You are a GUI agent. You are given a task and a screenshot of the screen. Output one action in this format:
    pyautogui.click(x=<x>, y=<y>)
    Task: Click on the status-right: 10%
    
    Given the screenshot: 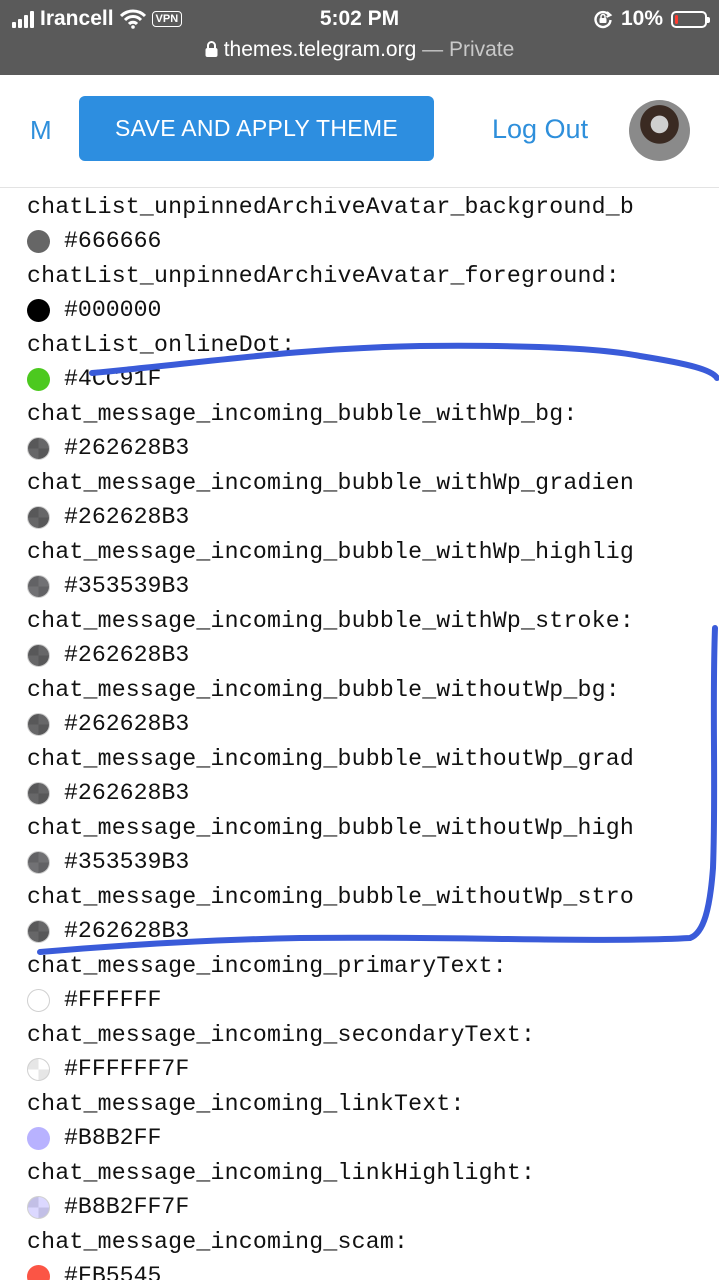 What is the action you would take?
    pyautogui.click(x=651, y=19)
    